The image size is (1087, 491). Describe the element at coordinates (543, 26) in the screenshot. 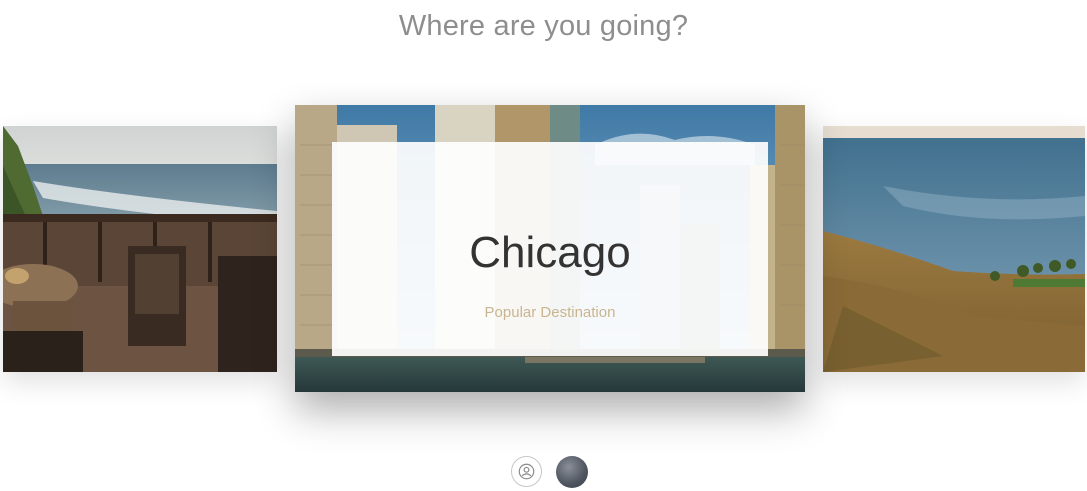

I see `page-title: Where are you going?` at that location.